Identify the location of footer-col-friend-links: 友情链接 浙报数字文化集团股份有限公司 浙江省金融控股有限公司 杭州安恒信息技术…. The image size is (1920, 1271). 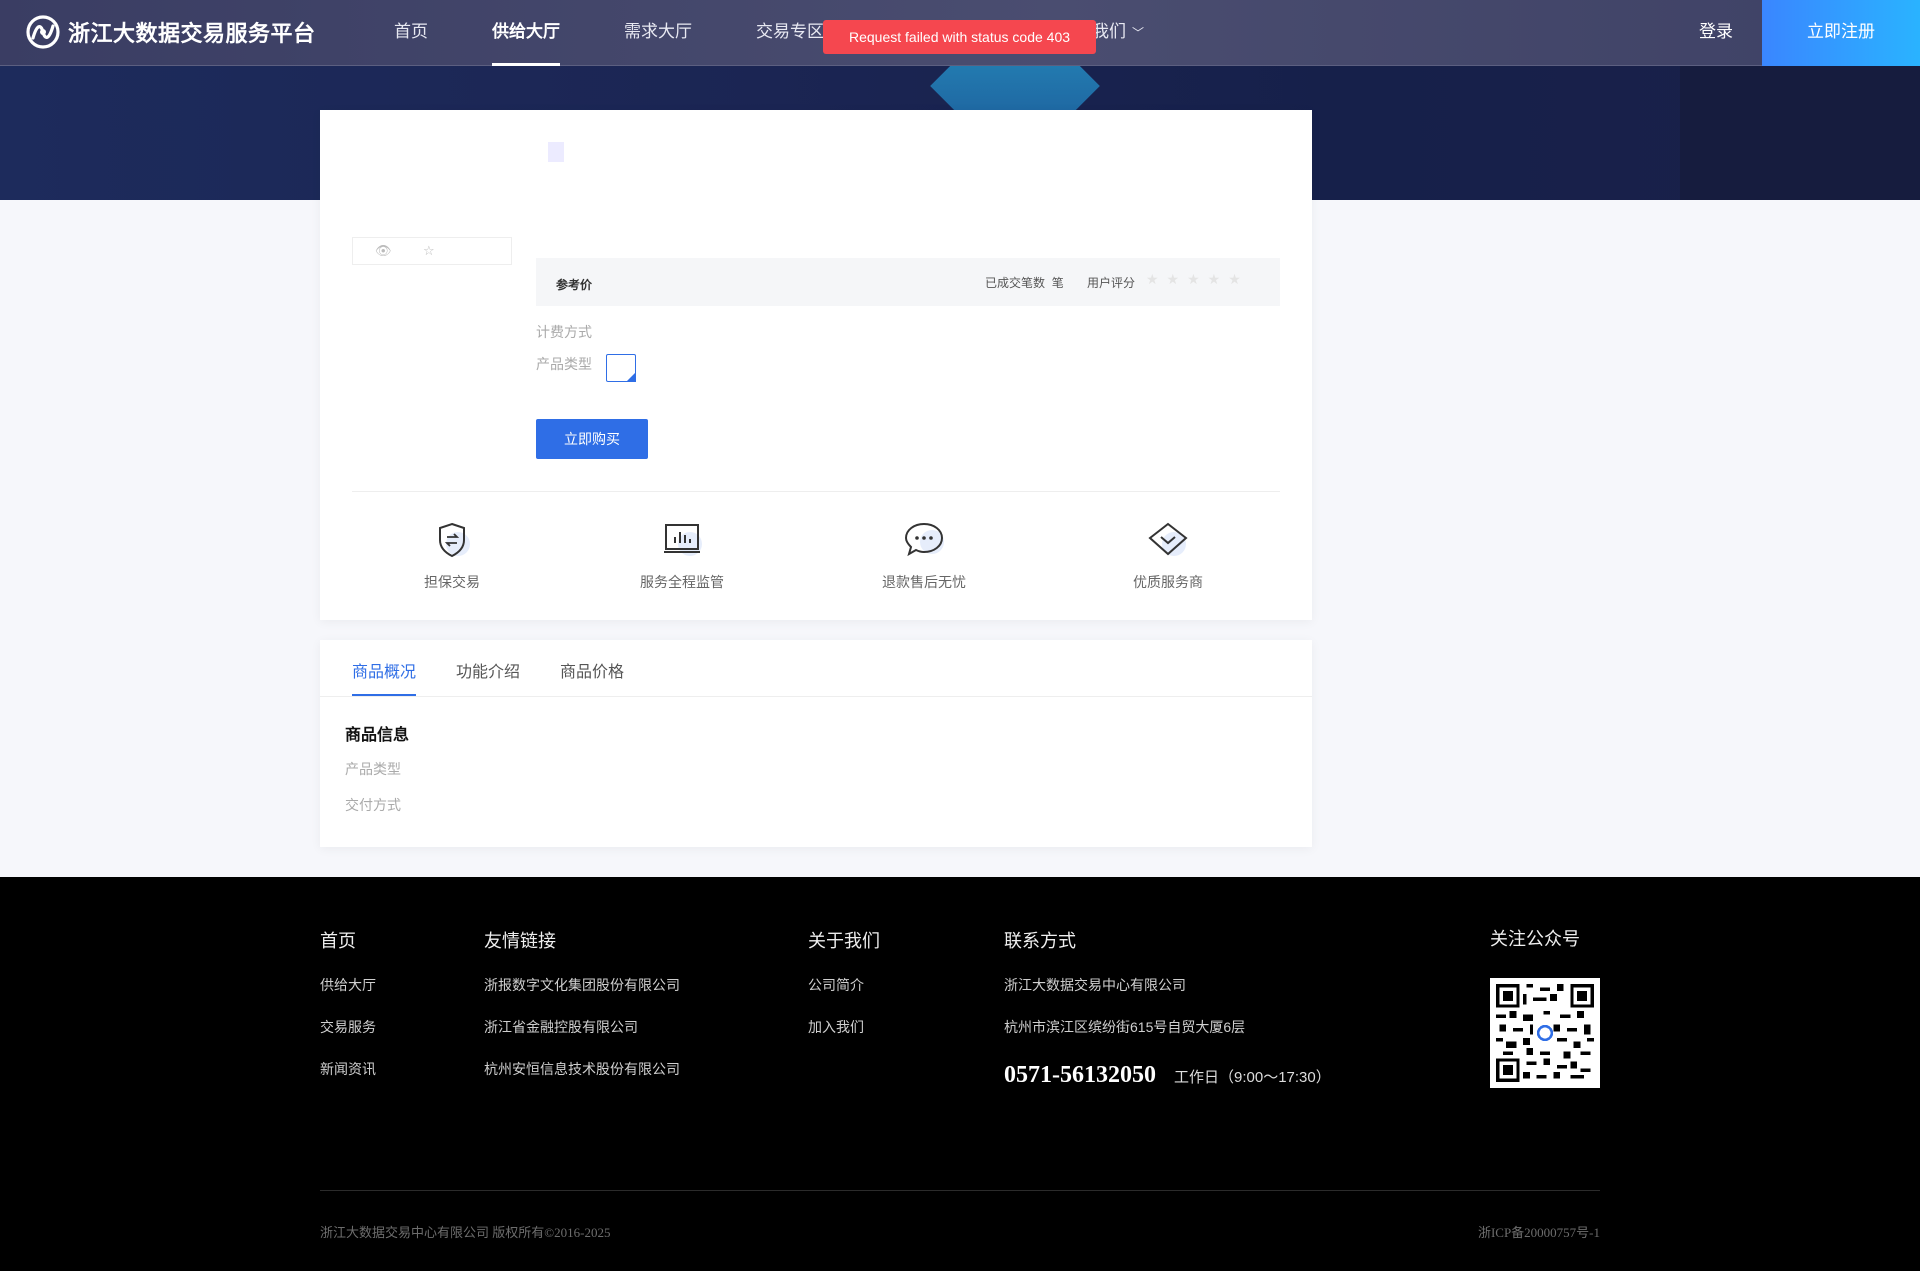
(582, 1014).